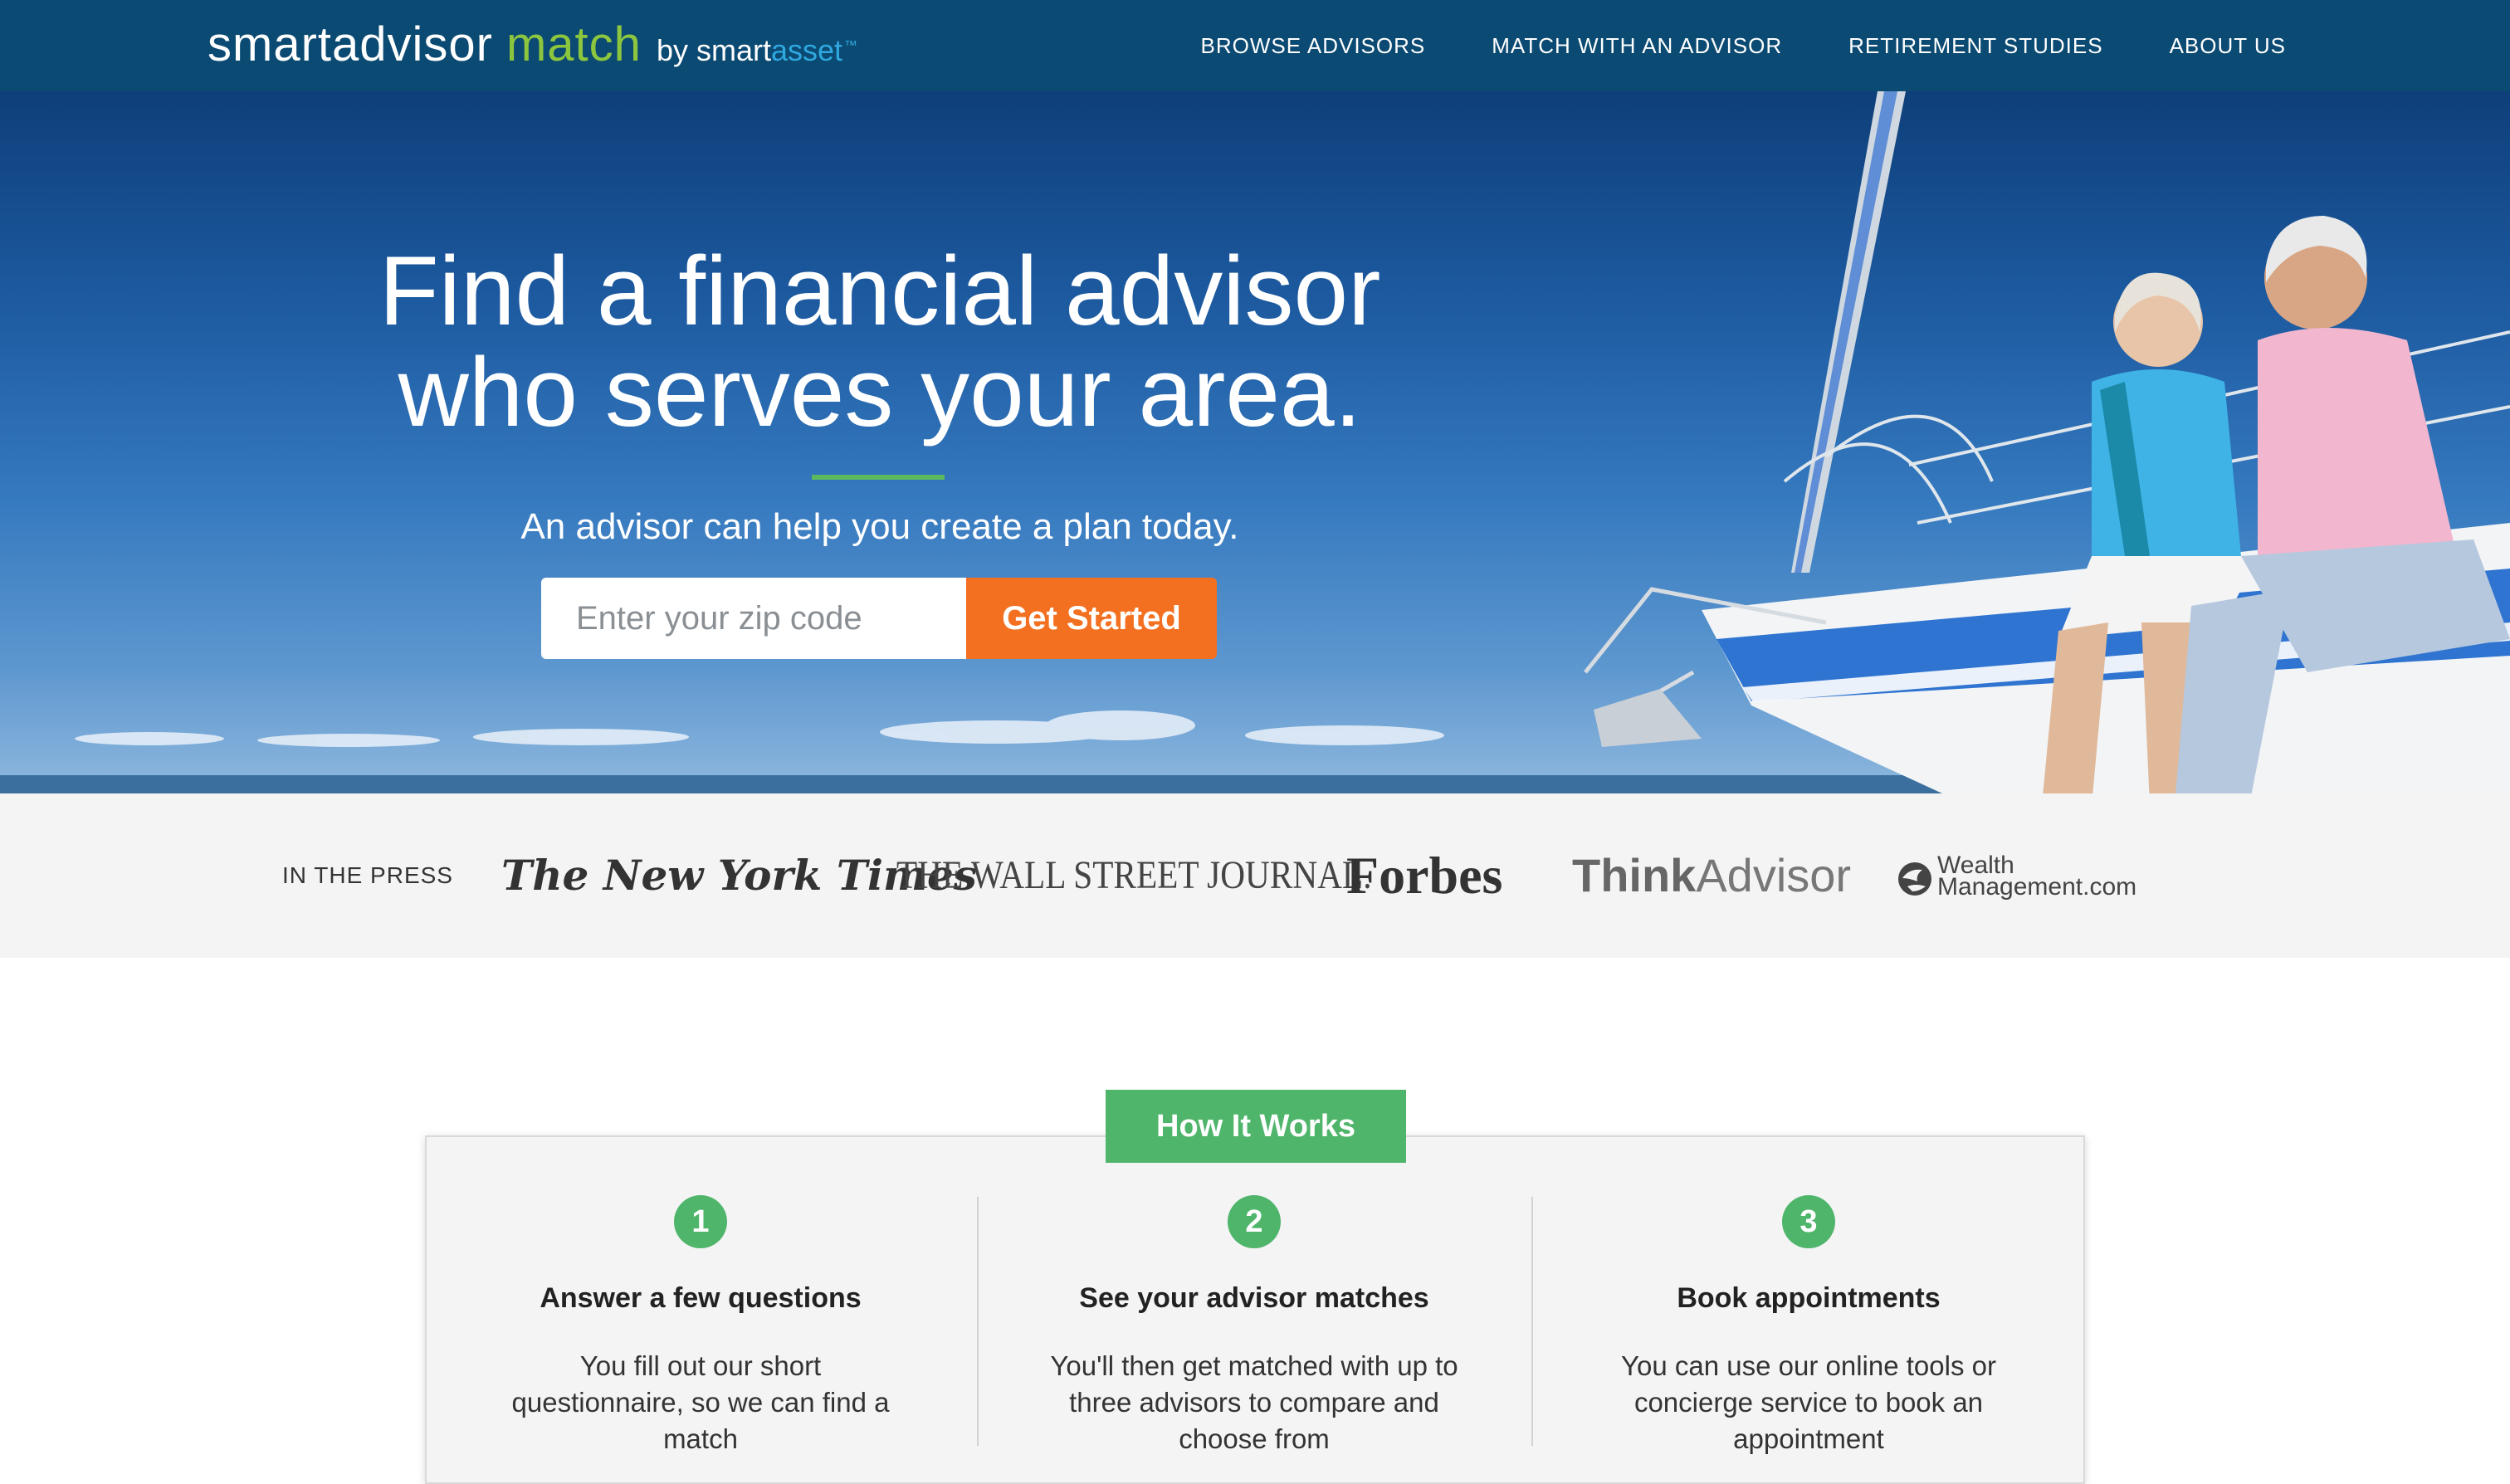 The image size is (2510, 1484). Describe the element at coordinates (1134, 875) in the screenshot. I see `wsj-logo: THE WALL STREET JOURNAL.` at that location.